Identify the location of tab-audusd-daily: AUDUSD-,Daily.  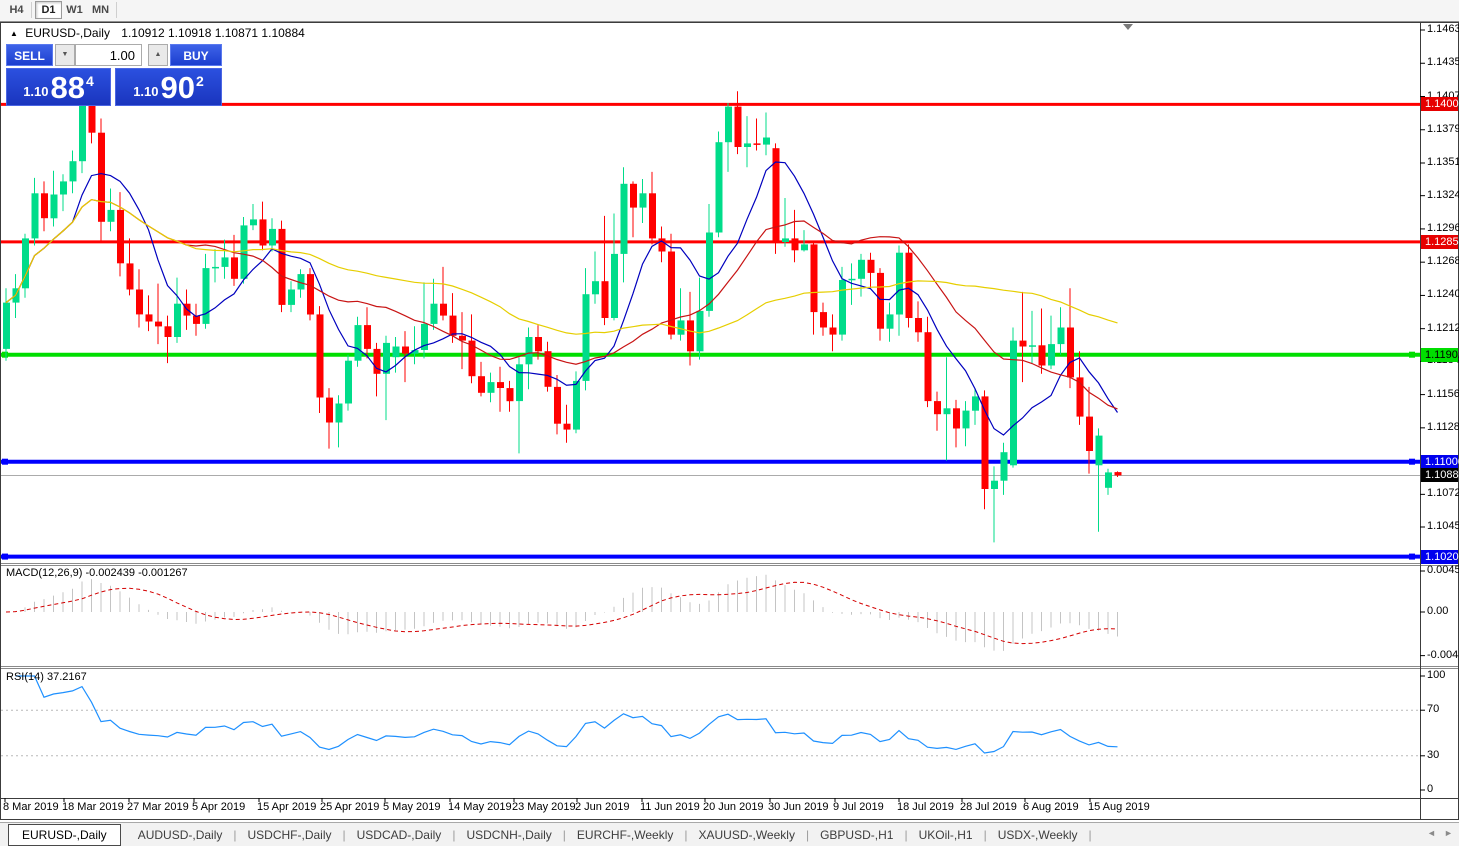
(180, 835).